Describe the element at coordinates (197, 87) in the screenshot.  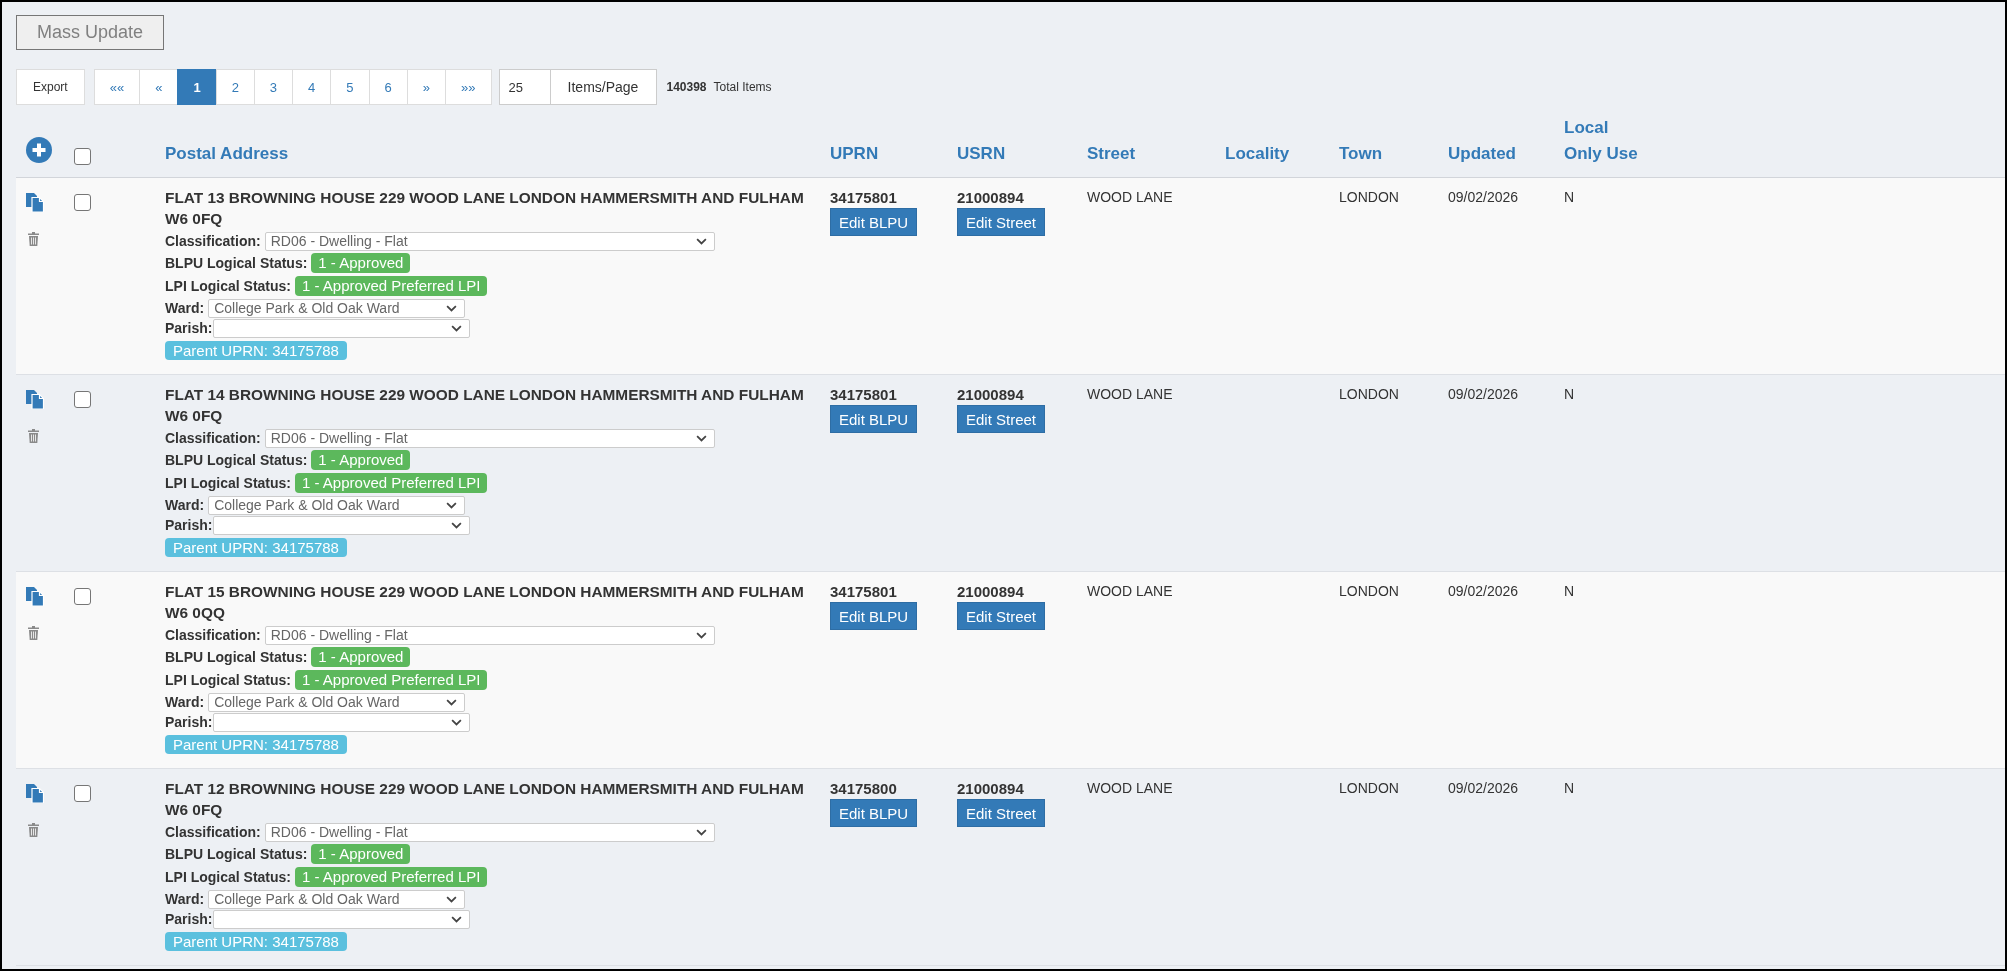
I see `page-button: 1` at that location.